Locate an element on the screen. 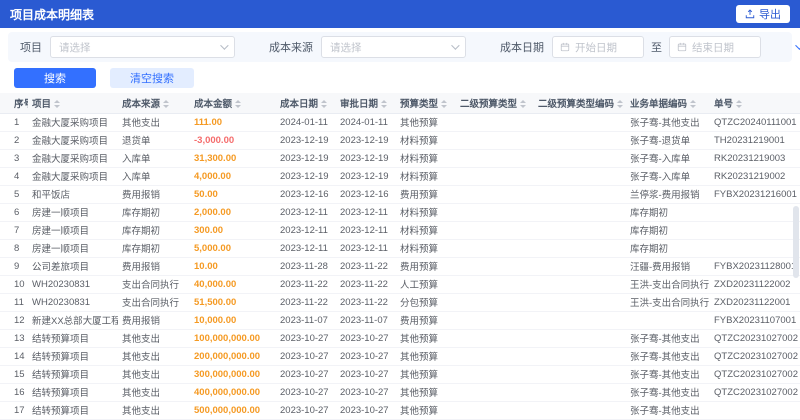 The width and height of the screenshot is (800, 420). chevron-down-icon is located at coordinates (224, 45).